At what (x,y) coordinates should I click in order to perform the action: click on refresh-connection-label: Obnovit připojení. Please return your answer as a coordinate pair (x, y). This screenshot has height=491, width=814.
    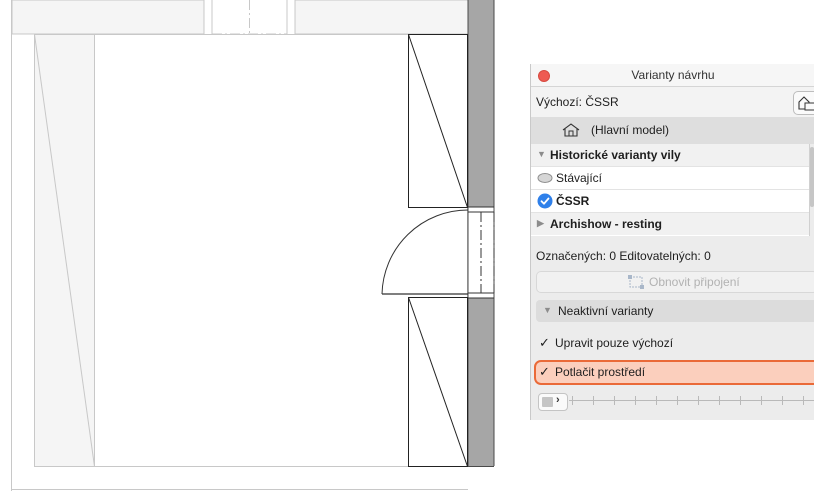
    Looking at the image, I should click on (694, 282).